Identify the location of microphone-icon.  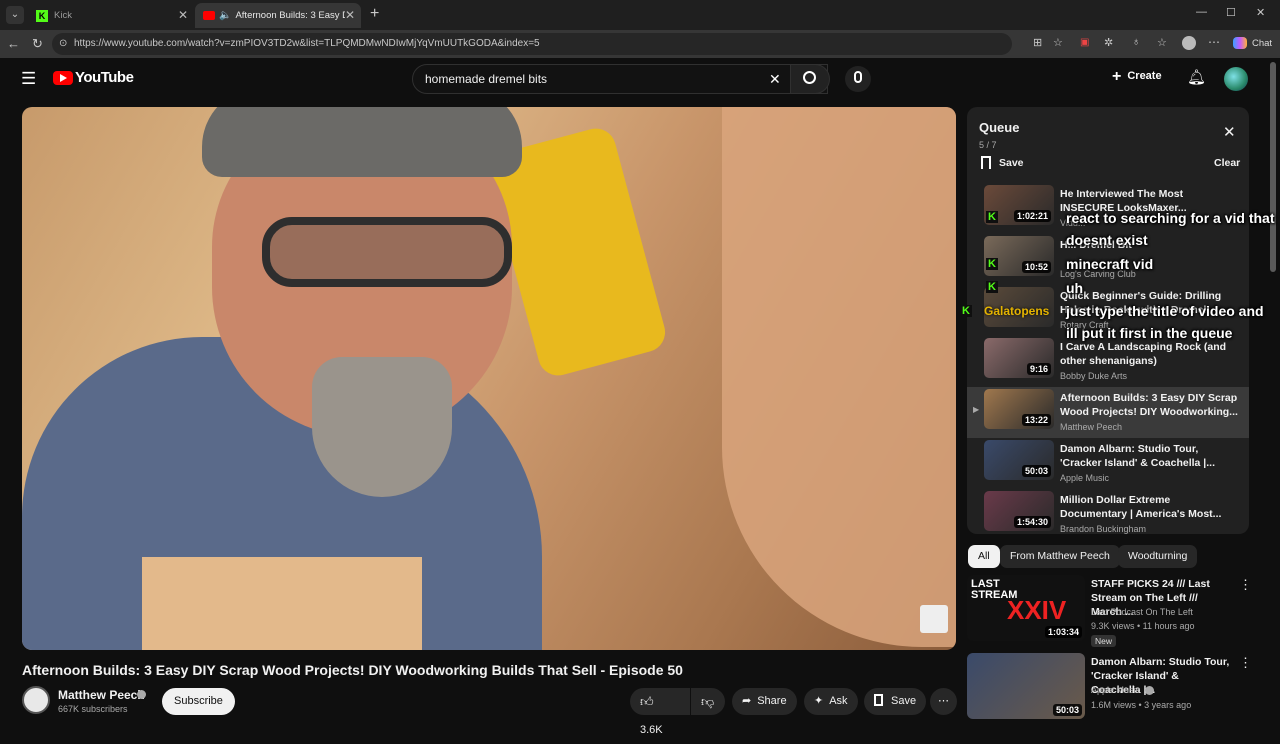
(858, 77).